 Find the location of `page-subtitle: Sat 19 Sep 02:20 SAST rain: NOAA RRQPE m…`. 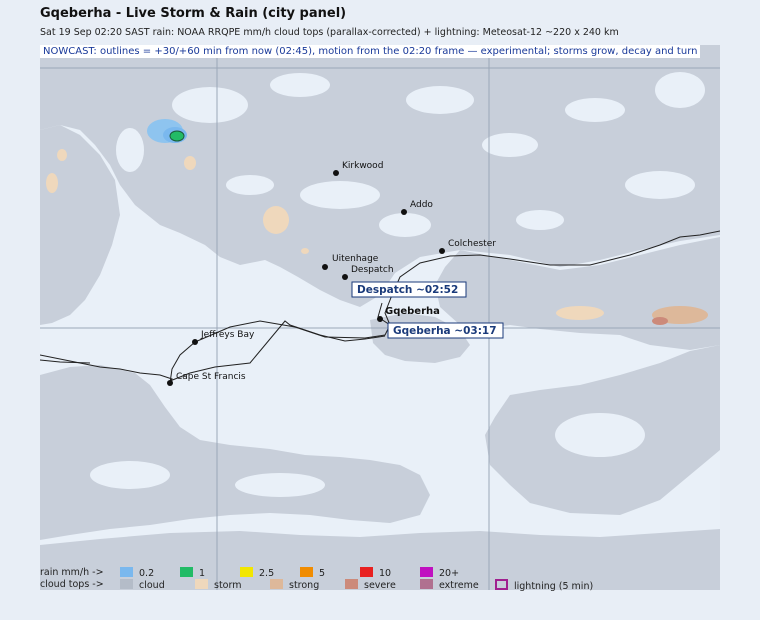

page-subtitle: Sat 19 Sep 02:20 SAST rain: NOAA RRQPE m… is located at coordinates (329, 32).